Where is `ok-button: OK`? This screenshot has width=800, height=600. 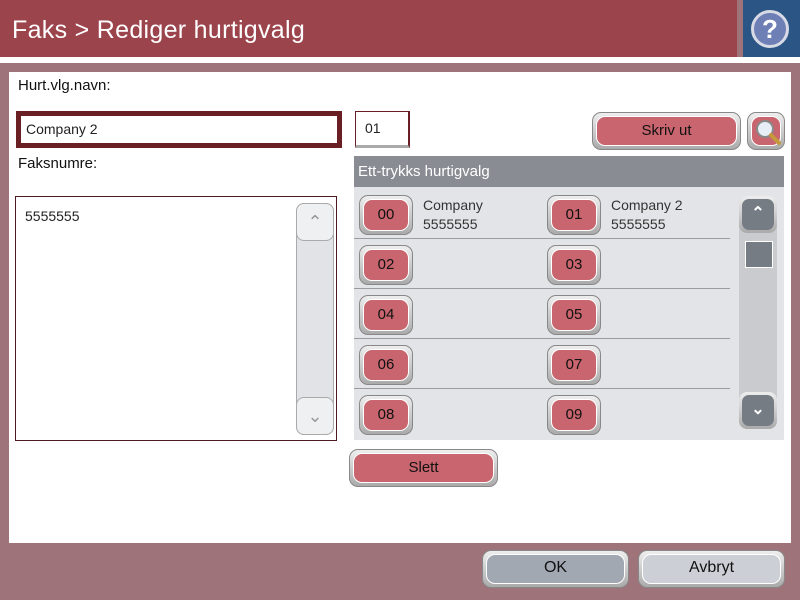
ok-button: OK is located at coordinates (555, 569).